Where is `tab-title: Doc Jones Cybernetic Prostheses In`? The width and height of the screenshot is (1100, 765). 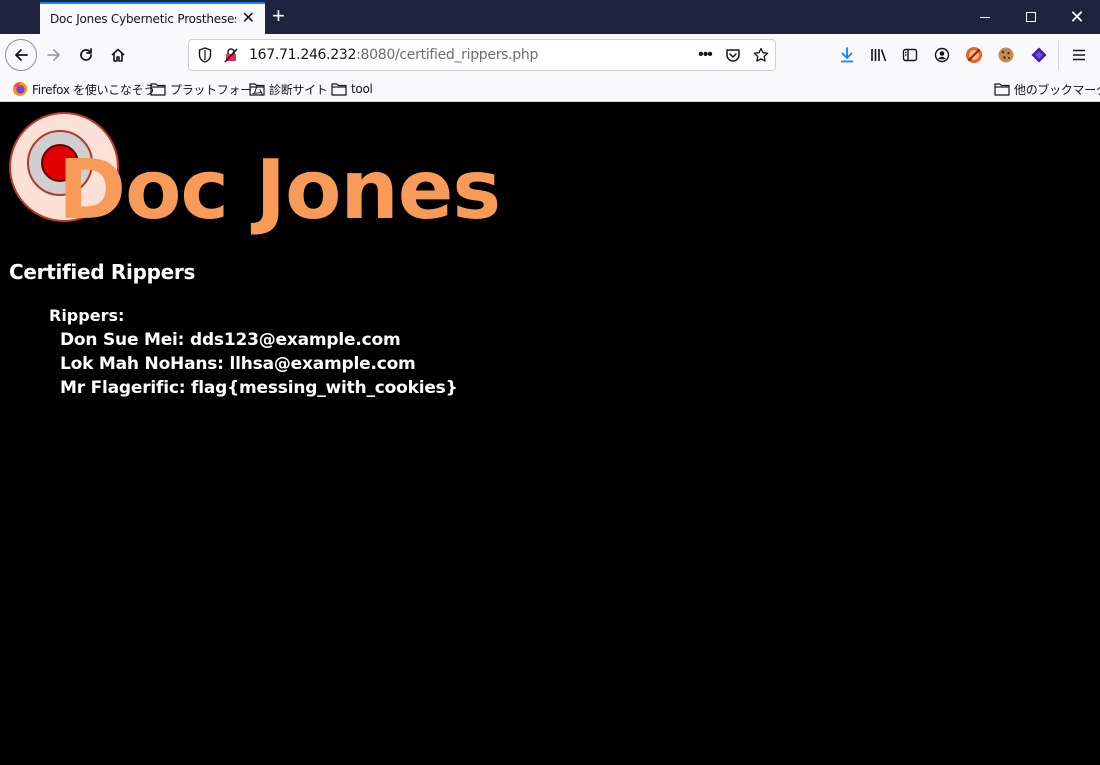 tab-title: Doc Jones Cybernetic Prostheses In is located at coordinates (143, 19).